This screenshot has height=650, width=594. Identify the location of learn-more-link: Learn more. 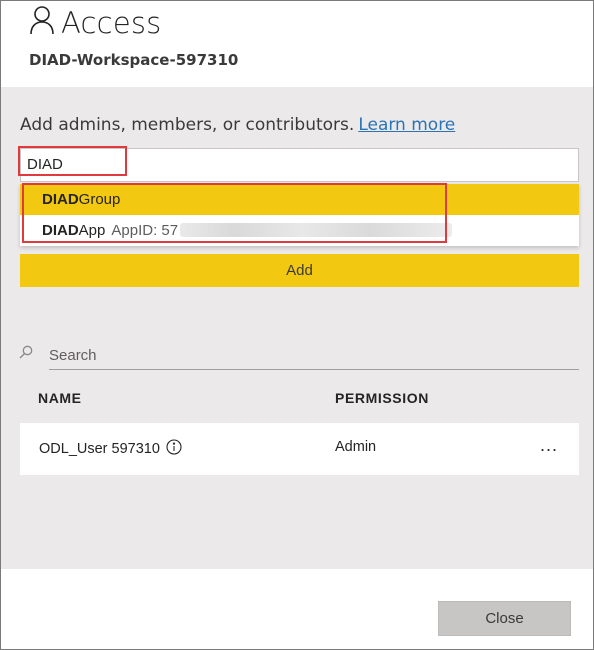
(406, 125).